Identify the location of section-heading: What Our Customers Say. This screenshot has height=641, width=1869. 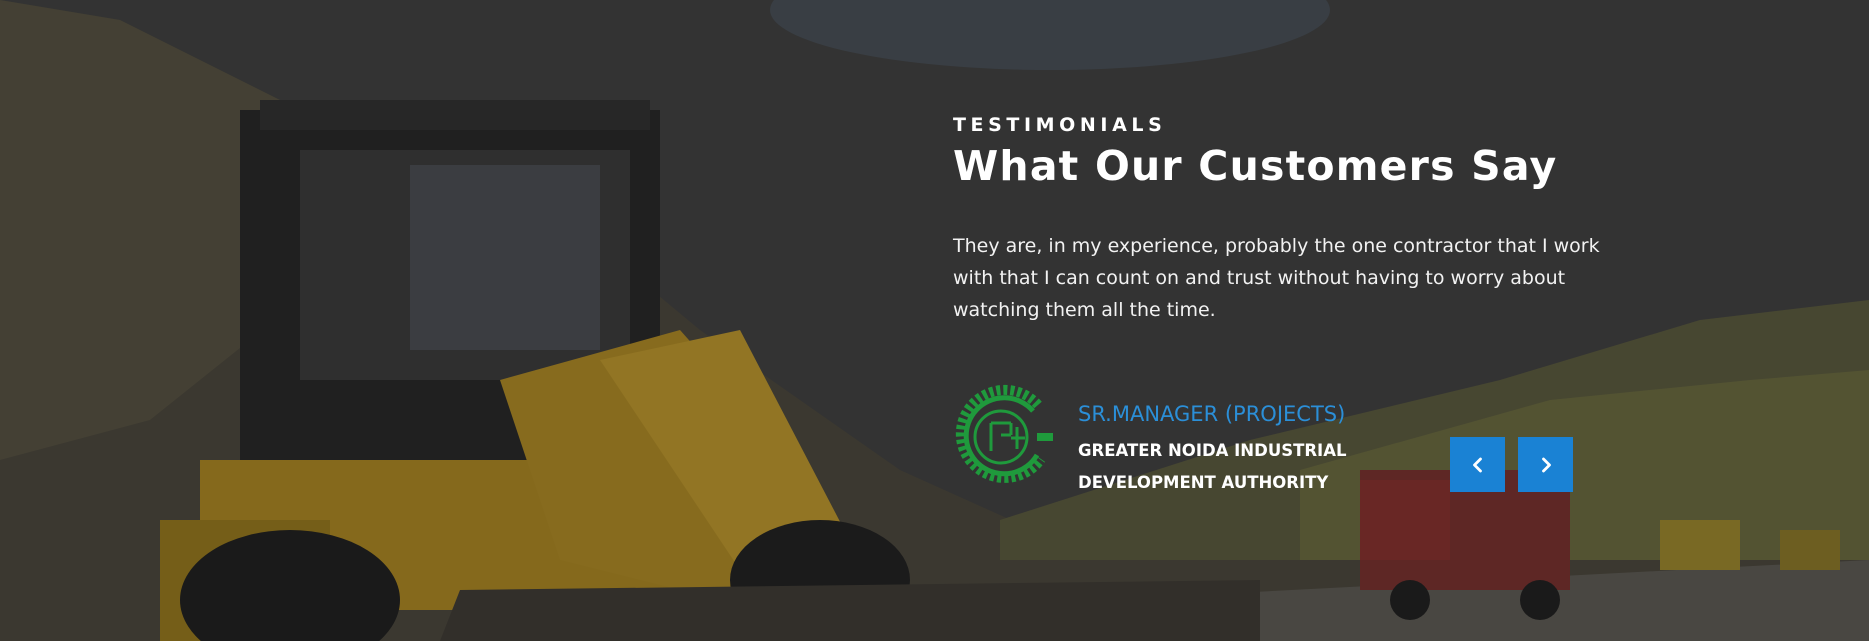
(1255, 166).